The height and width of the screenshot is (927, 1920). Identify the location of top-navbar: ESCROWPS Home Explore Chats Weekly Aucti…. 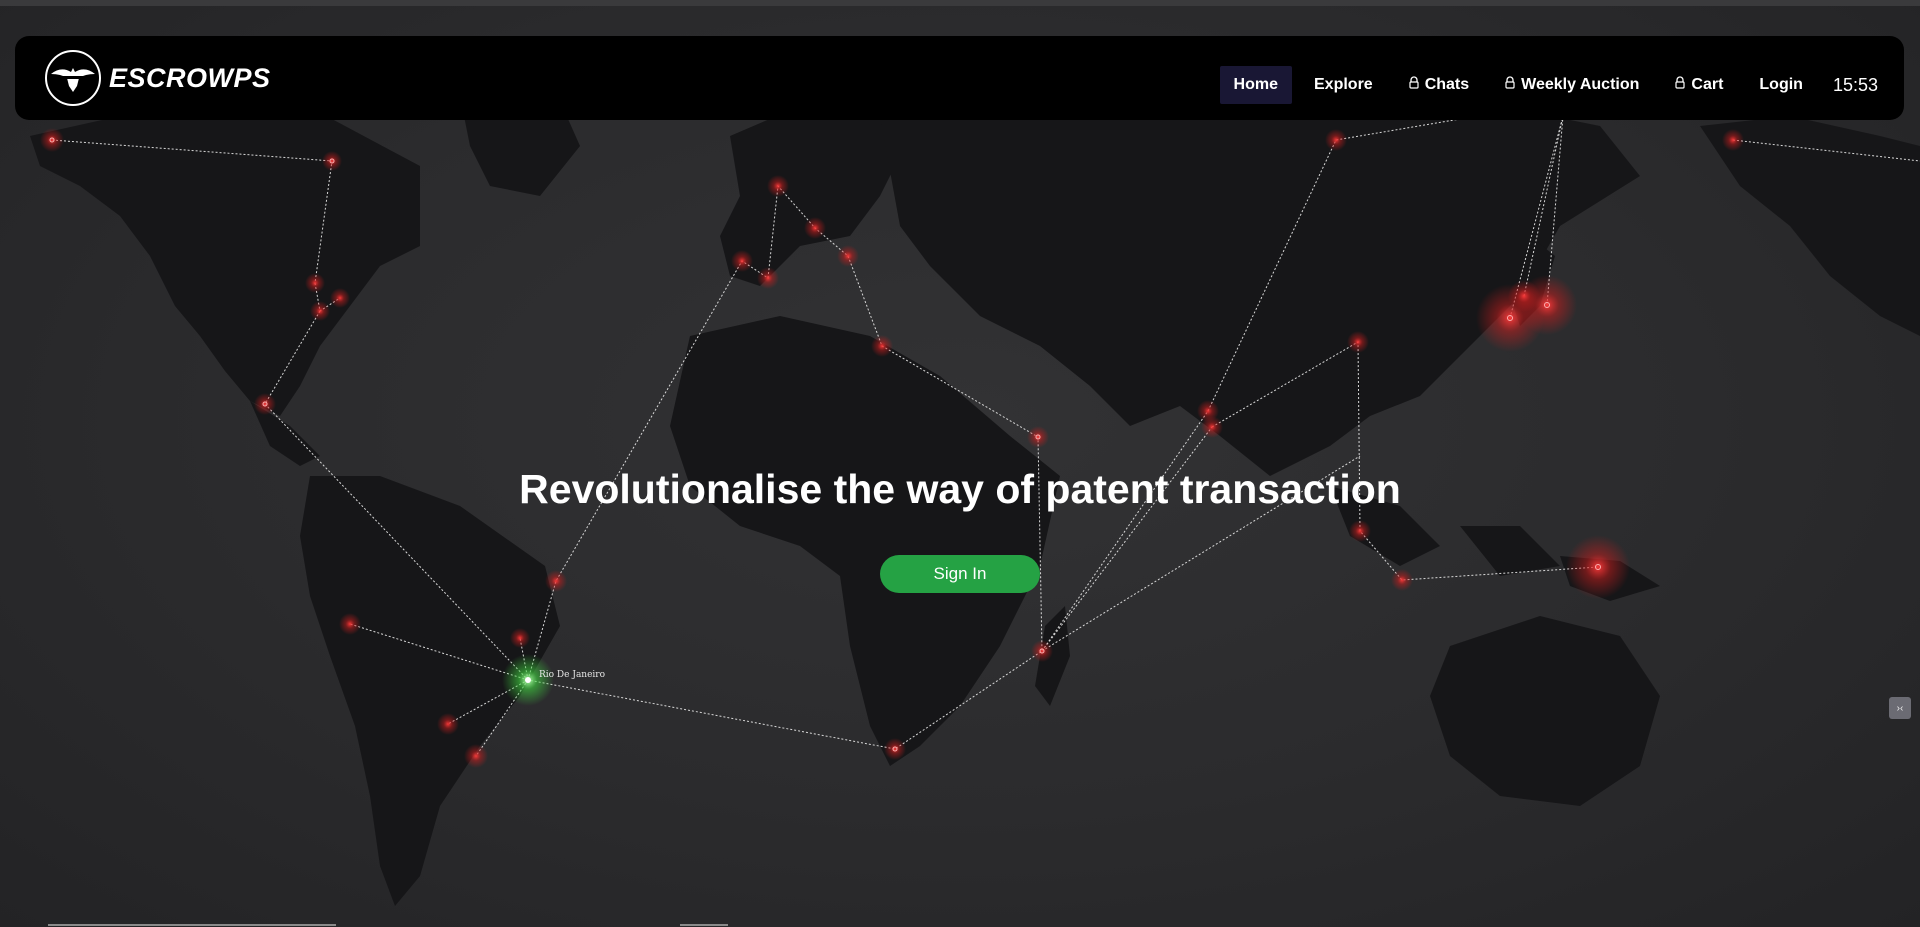
(959, 78).